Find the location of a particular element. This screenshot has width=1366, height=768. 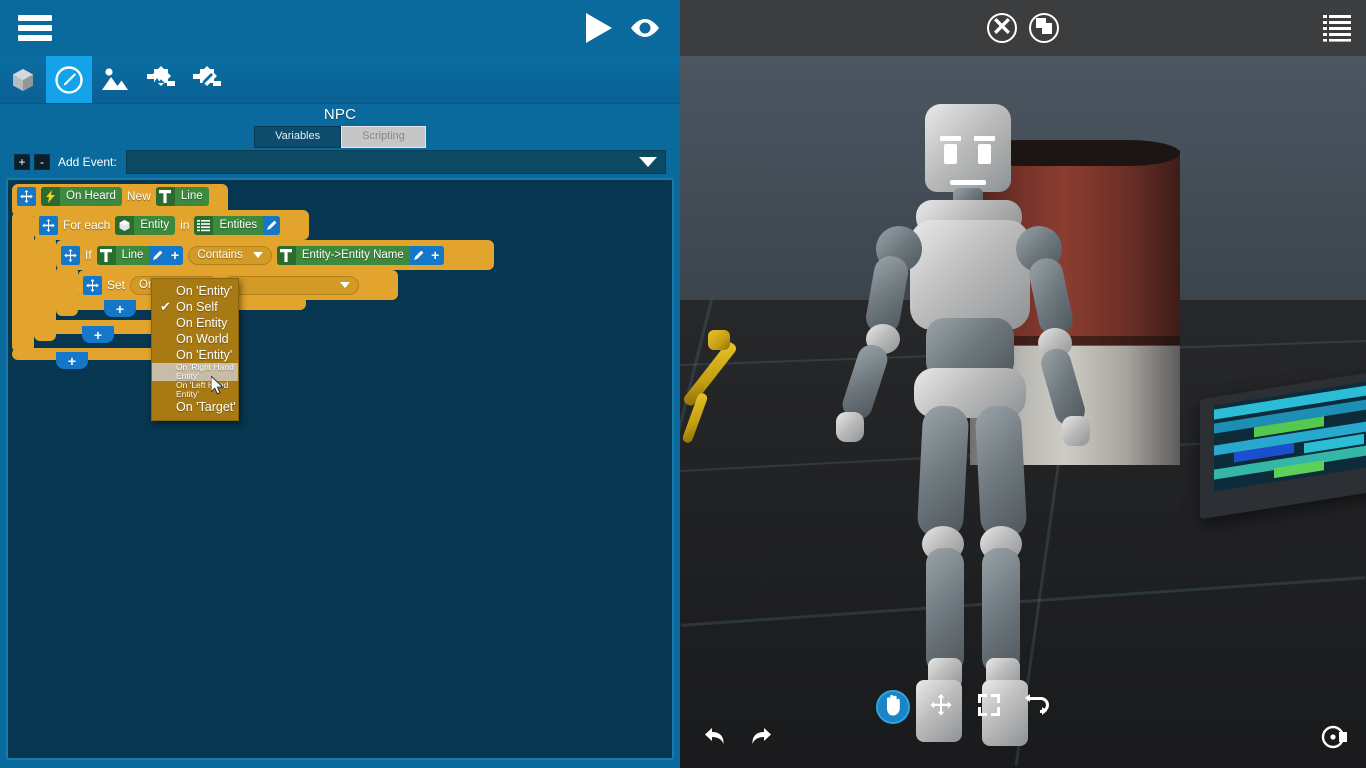

scene-tool is located at coordinates (115, 79).